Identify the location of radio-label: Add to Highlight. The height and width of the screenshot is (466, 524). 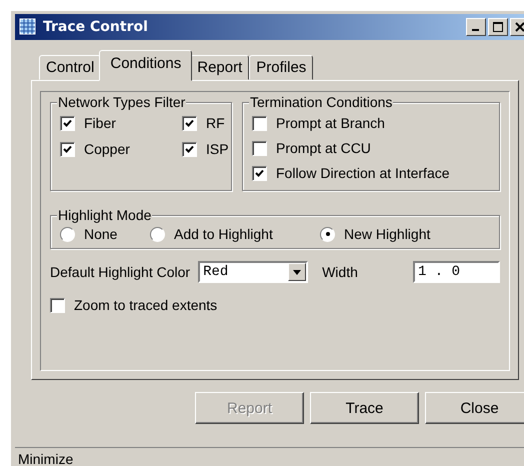
(223, 234).